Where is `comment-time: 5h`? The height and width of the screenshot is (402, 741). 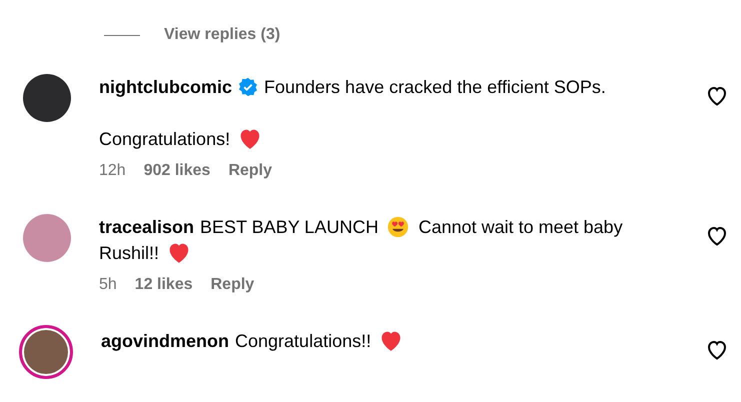 comment-time: 5h is located at coordinates (108, 285).